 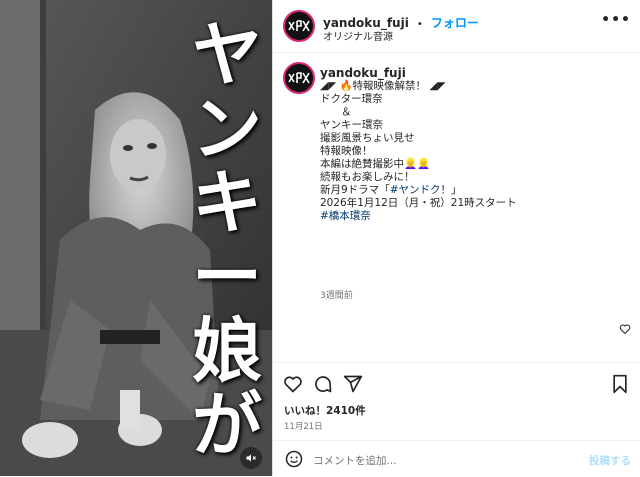 I want to click on video-title-char: ー, so click(x=227, y=276).